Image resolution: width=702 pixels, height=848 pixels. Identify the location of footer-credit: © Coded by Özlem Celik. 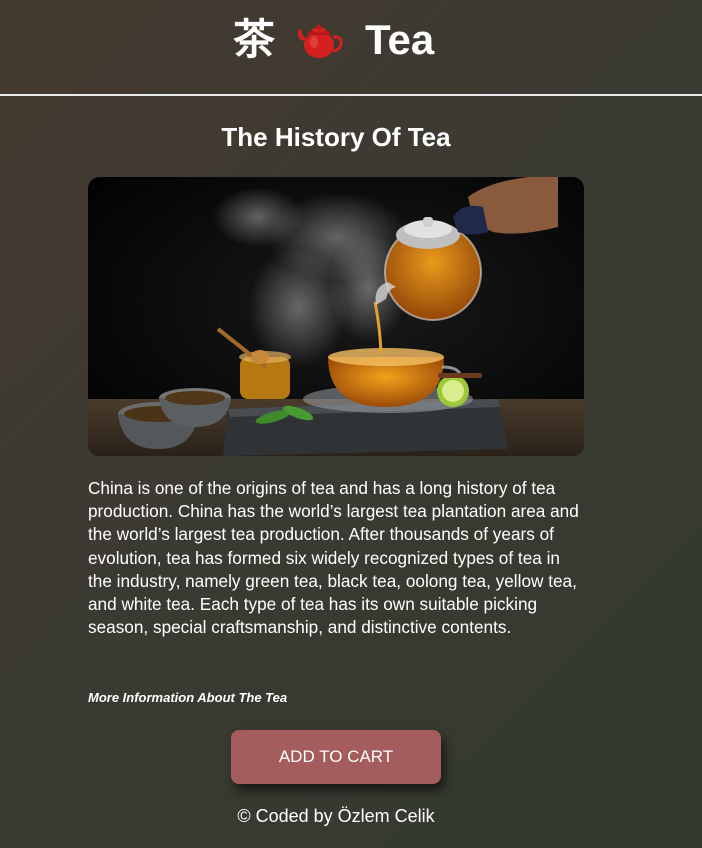
(336, 816).